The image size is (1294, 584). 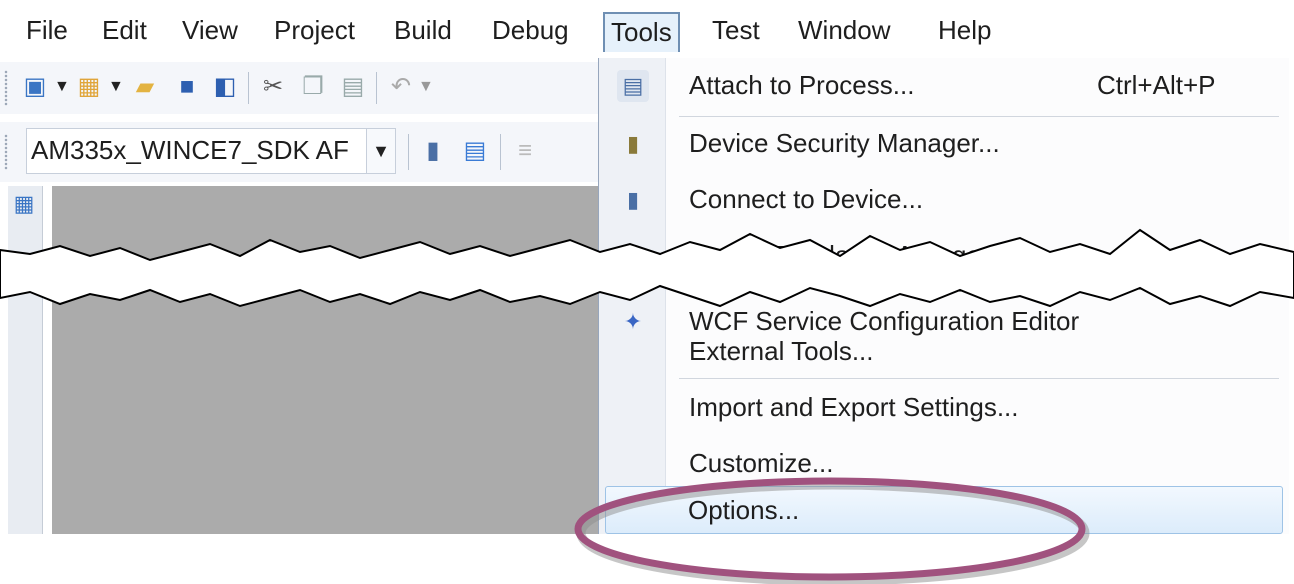 I want to click on menu-project: Project, so click(x=314, y=30).